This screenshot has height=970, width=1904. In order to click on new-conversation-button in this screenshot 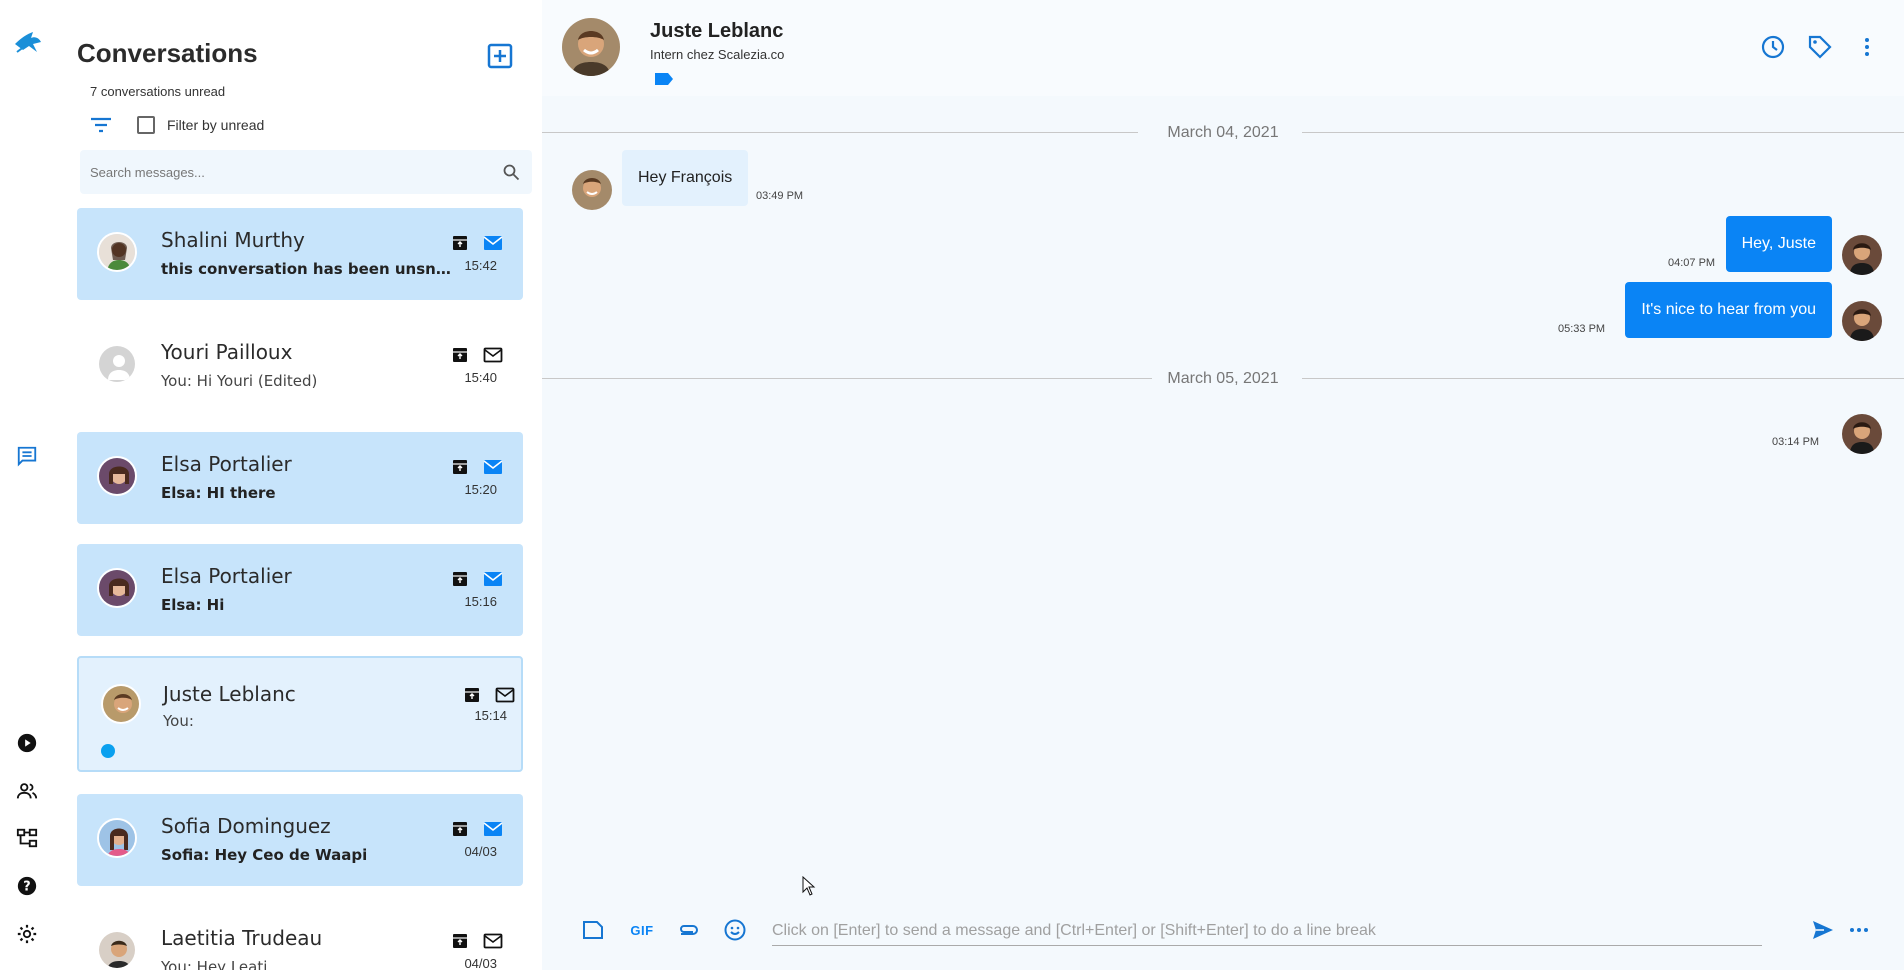, I will do `click(500, 56)`.